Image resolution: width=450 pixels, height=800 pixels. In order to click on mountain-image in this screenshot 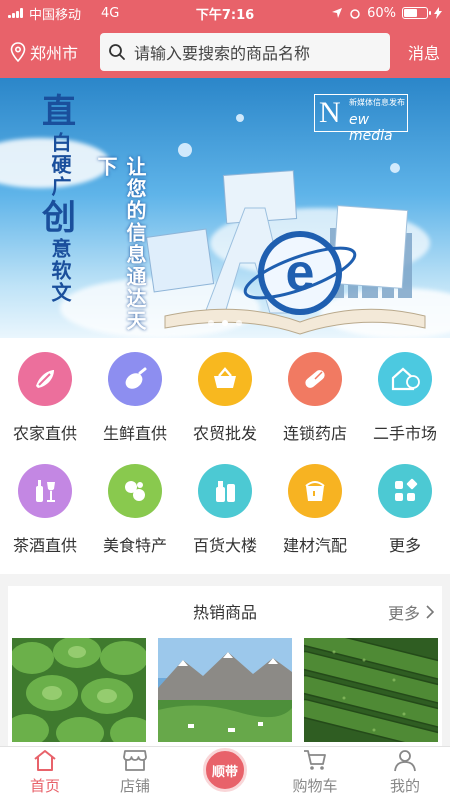, I will do `click(225, 690)`.